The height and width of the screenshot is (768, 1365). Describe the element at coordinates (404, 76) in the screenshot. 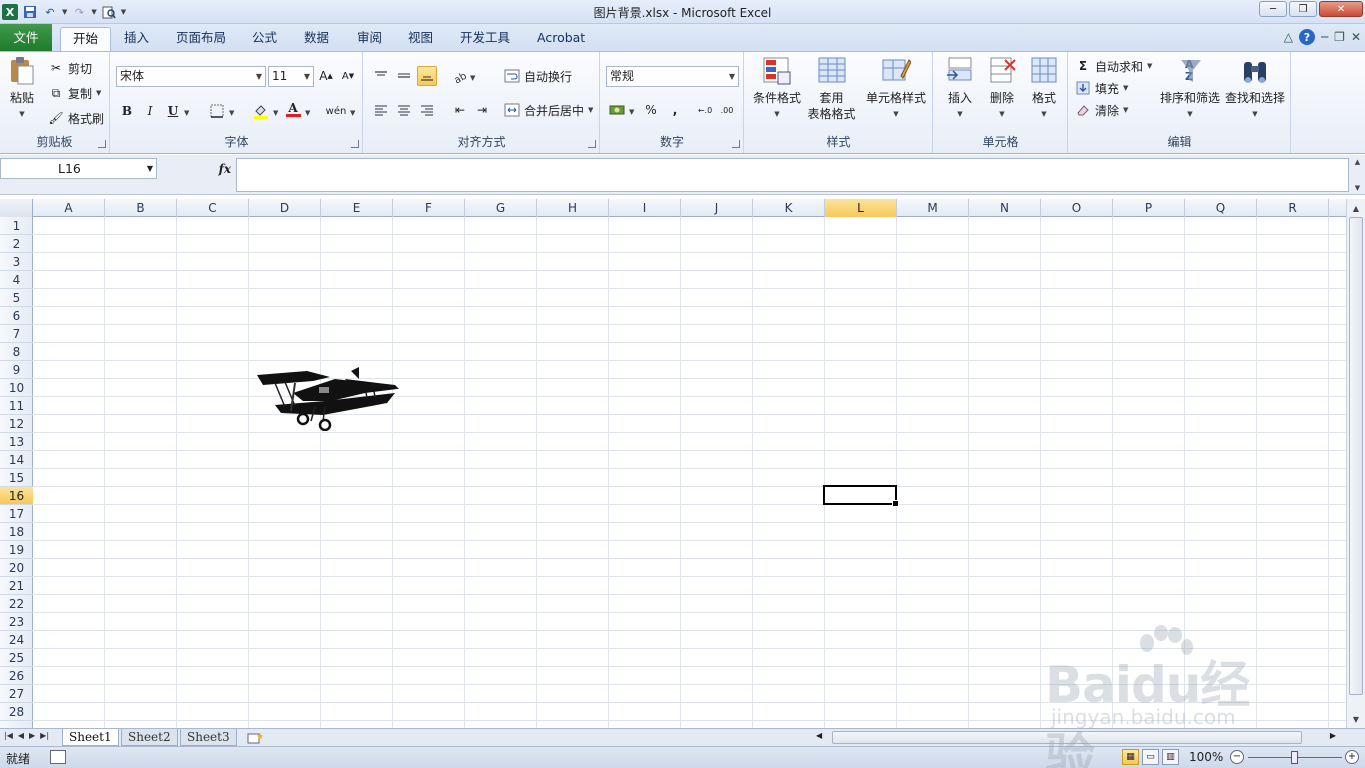

I see `align-middle-icon` at that location.